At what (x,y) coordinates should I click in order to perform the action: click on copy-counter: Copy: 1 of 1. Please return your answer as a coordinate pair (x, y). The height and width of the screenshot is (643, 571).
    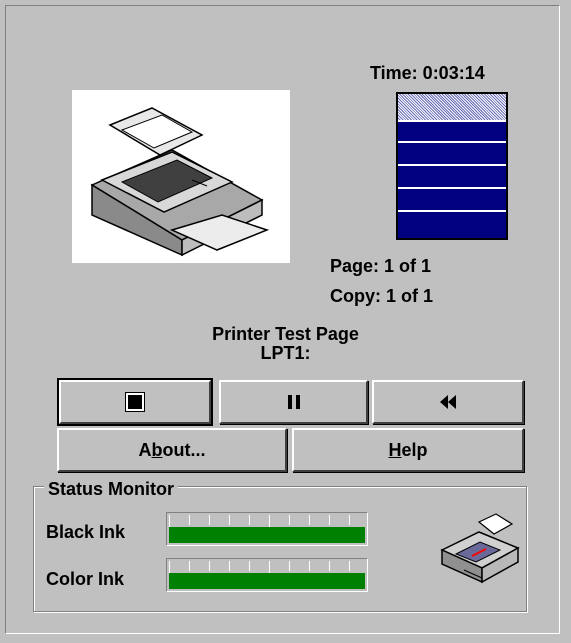
    Looking at the image, I should click on (382, 296).